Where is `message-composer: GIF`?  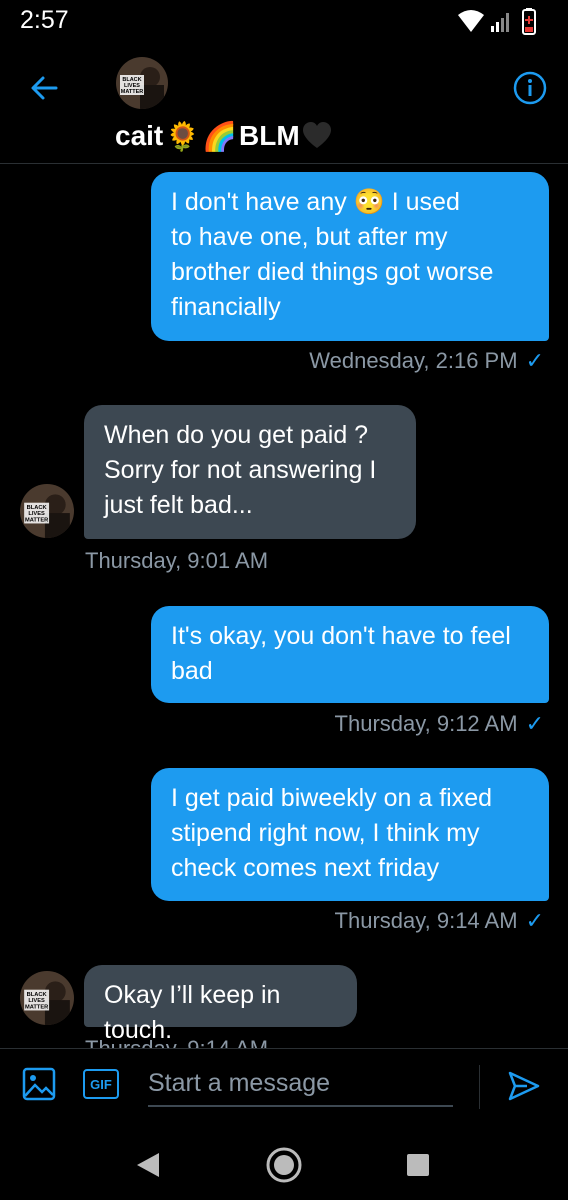 message-composer: GIF is located at coordinates (284, 1088).